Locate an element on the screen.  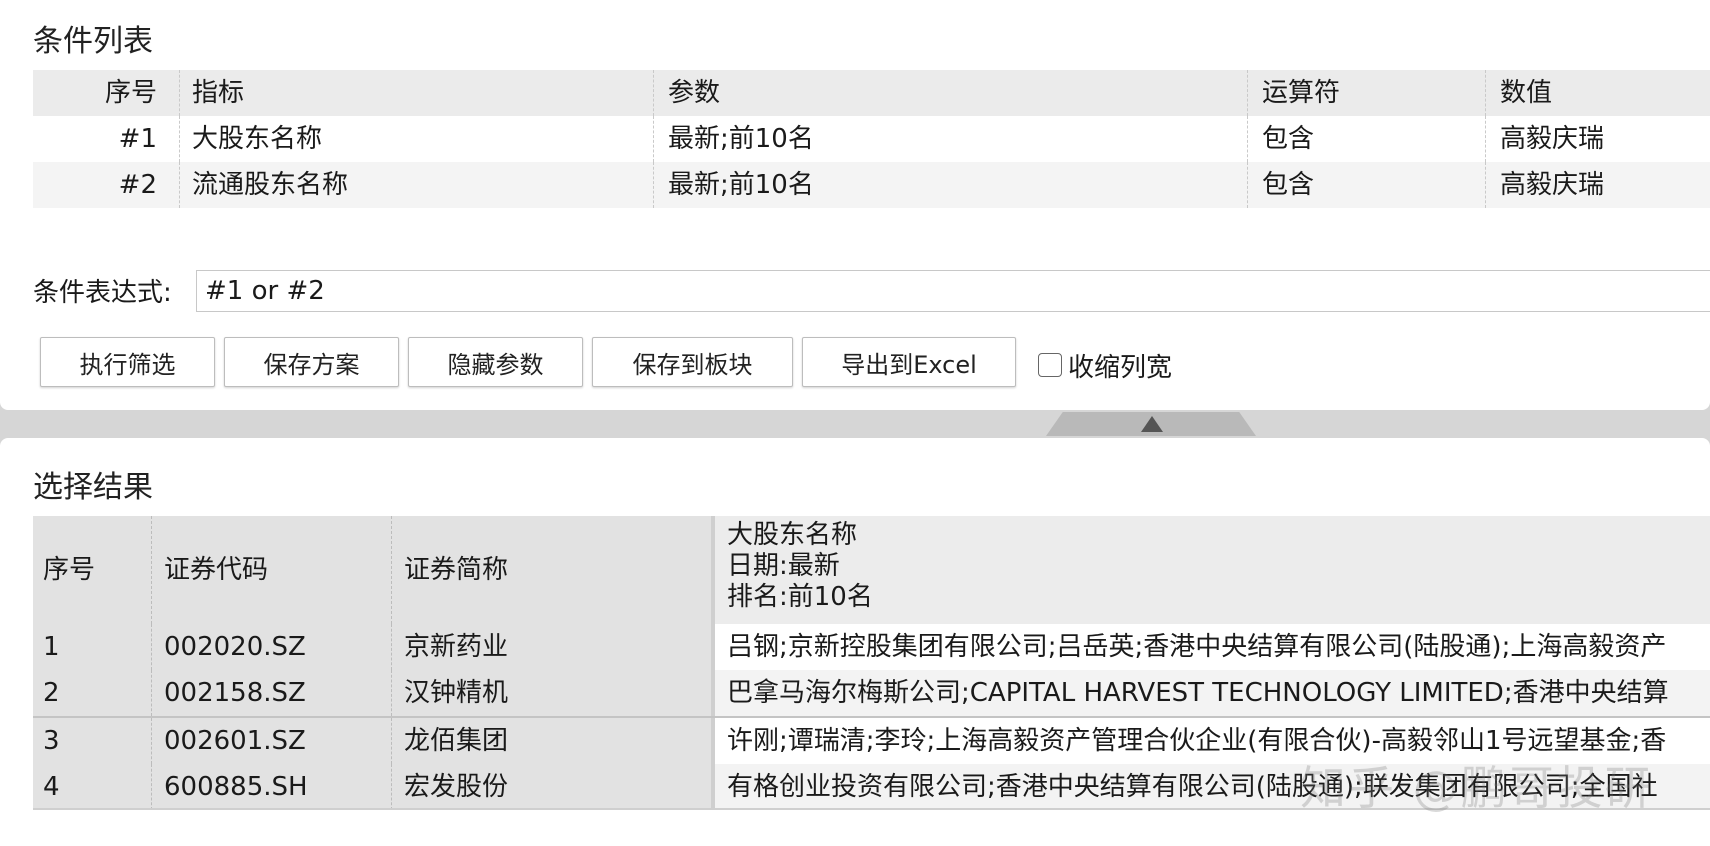
condition-indicator: 流通股东名称 is located at coordinates (416, 185).